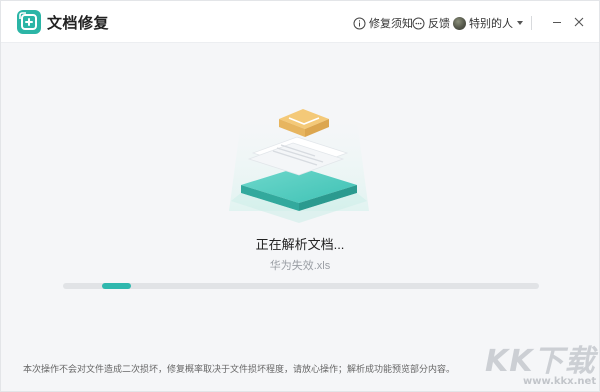 The image size is (600, 392). I want to click on info-icon, so click(359, 23).